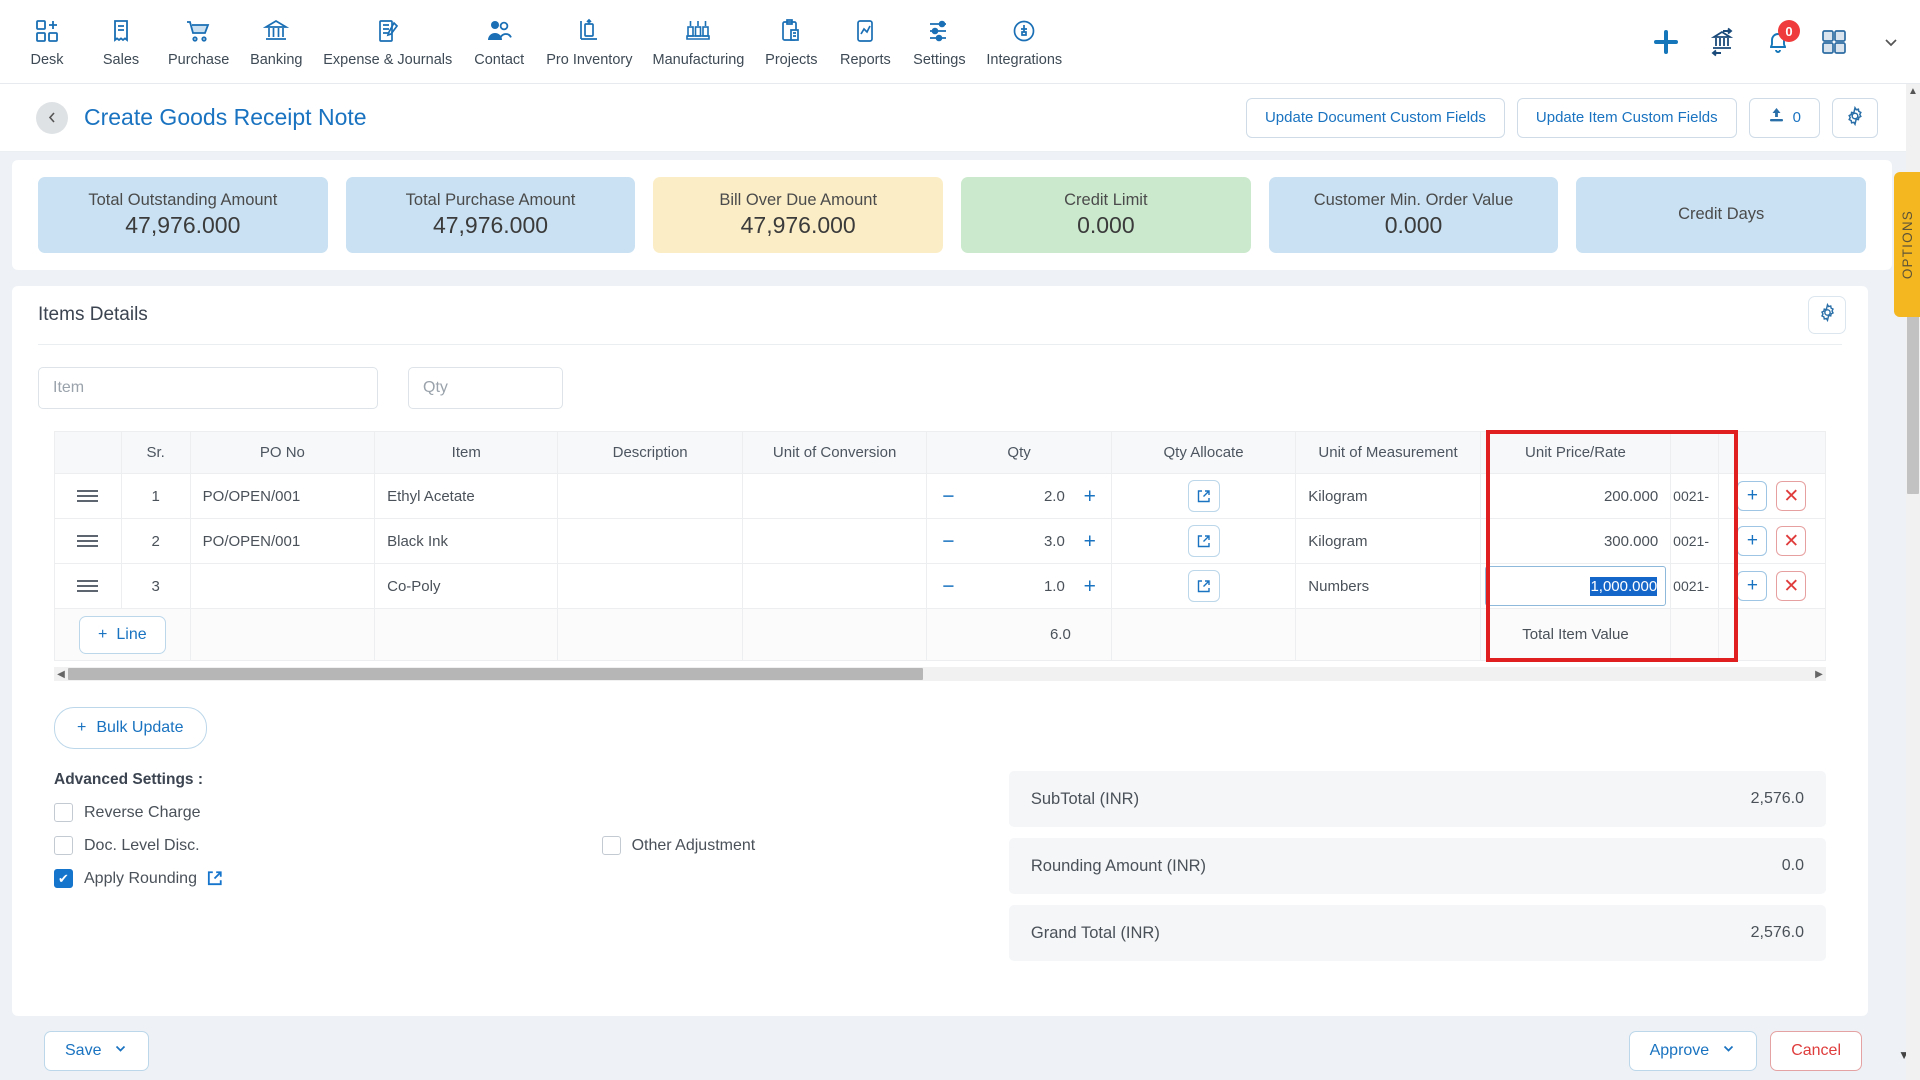 This screenshot has width=1920, height=1080. Describe the element at coordinates (183, 225) in the screenshot. I see `card-value: 47,976.000` at that location.